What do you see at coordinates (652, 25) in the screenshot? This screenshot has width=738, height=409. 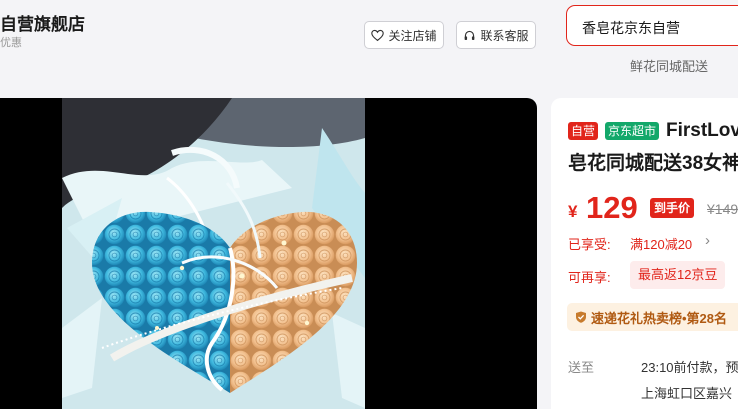 I see `search-input: 香皂花京东自营` at bounding box center [652, 25].